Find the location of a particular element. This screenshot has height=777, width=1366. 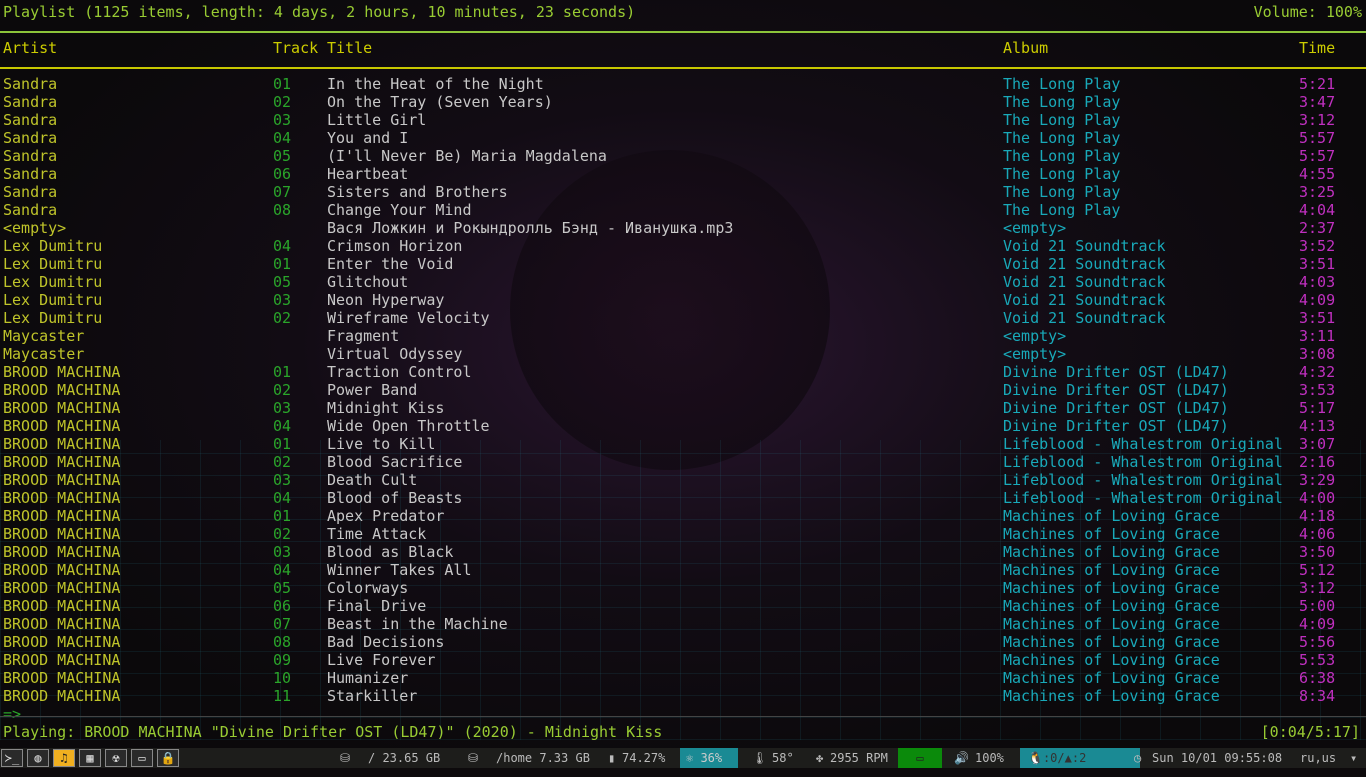

thermometer-icon: 🌡 is located at coordinates (760, 758).